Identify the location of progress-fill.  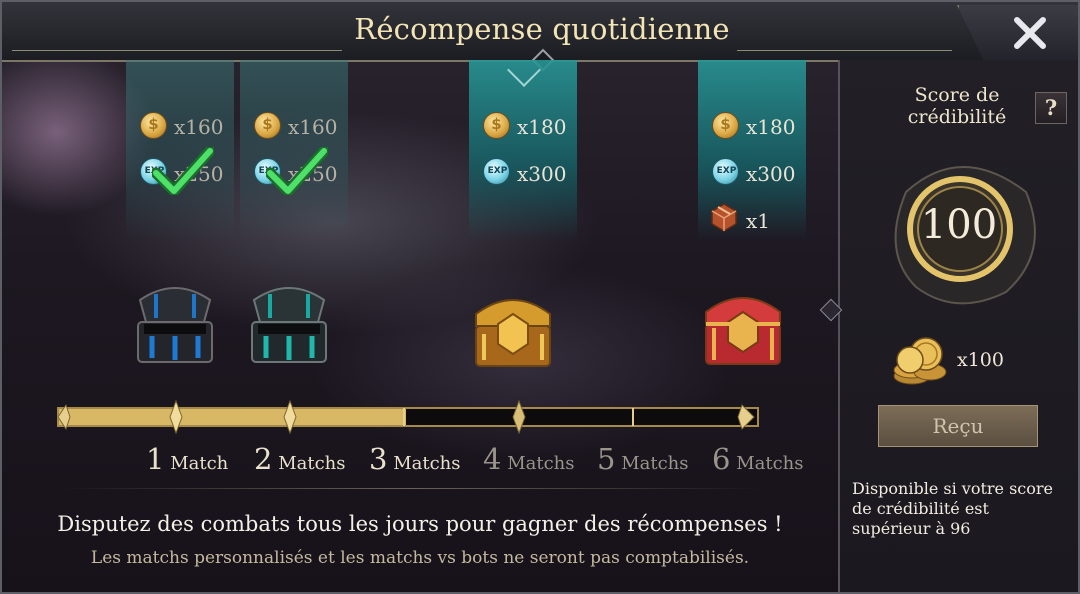
(232, 417).